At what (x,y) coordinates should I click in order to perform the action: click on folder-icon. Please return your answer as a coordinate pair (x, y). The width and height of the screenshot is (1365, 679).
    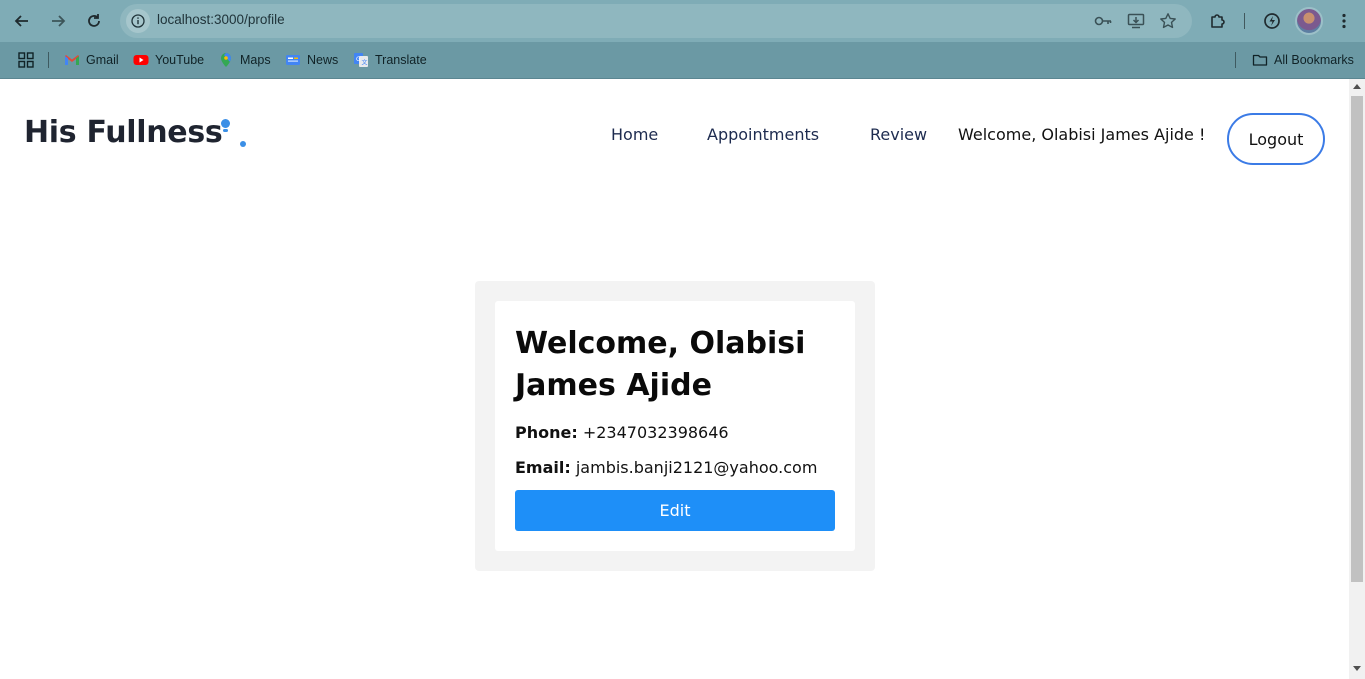
    Looking at the image, I should click on (1260, 60).